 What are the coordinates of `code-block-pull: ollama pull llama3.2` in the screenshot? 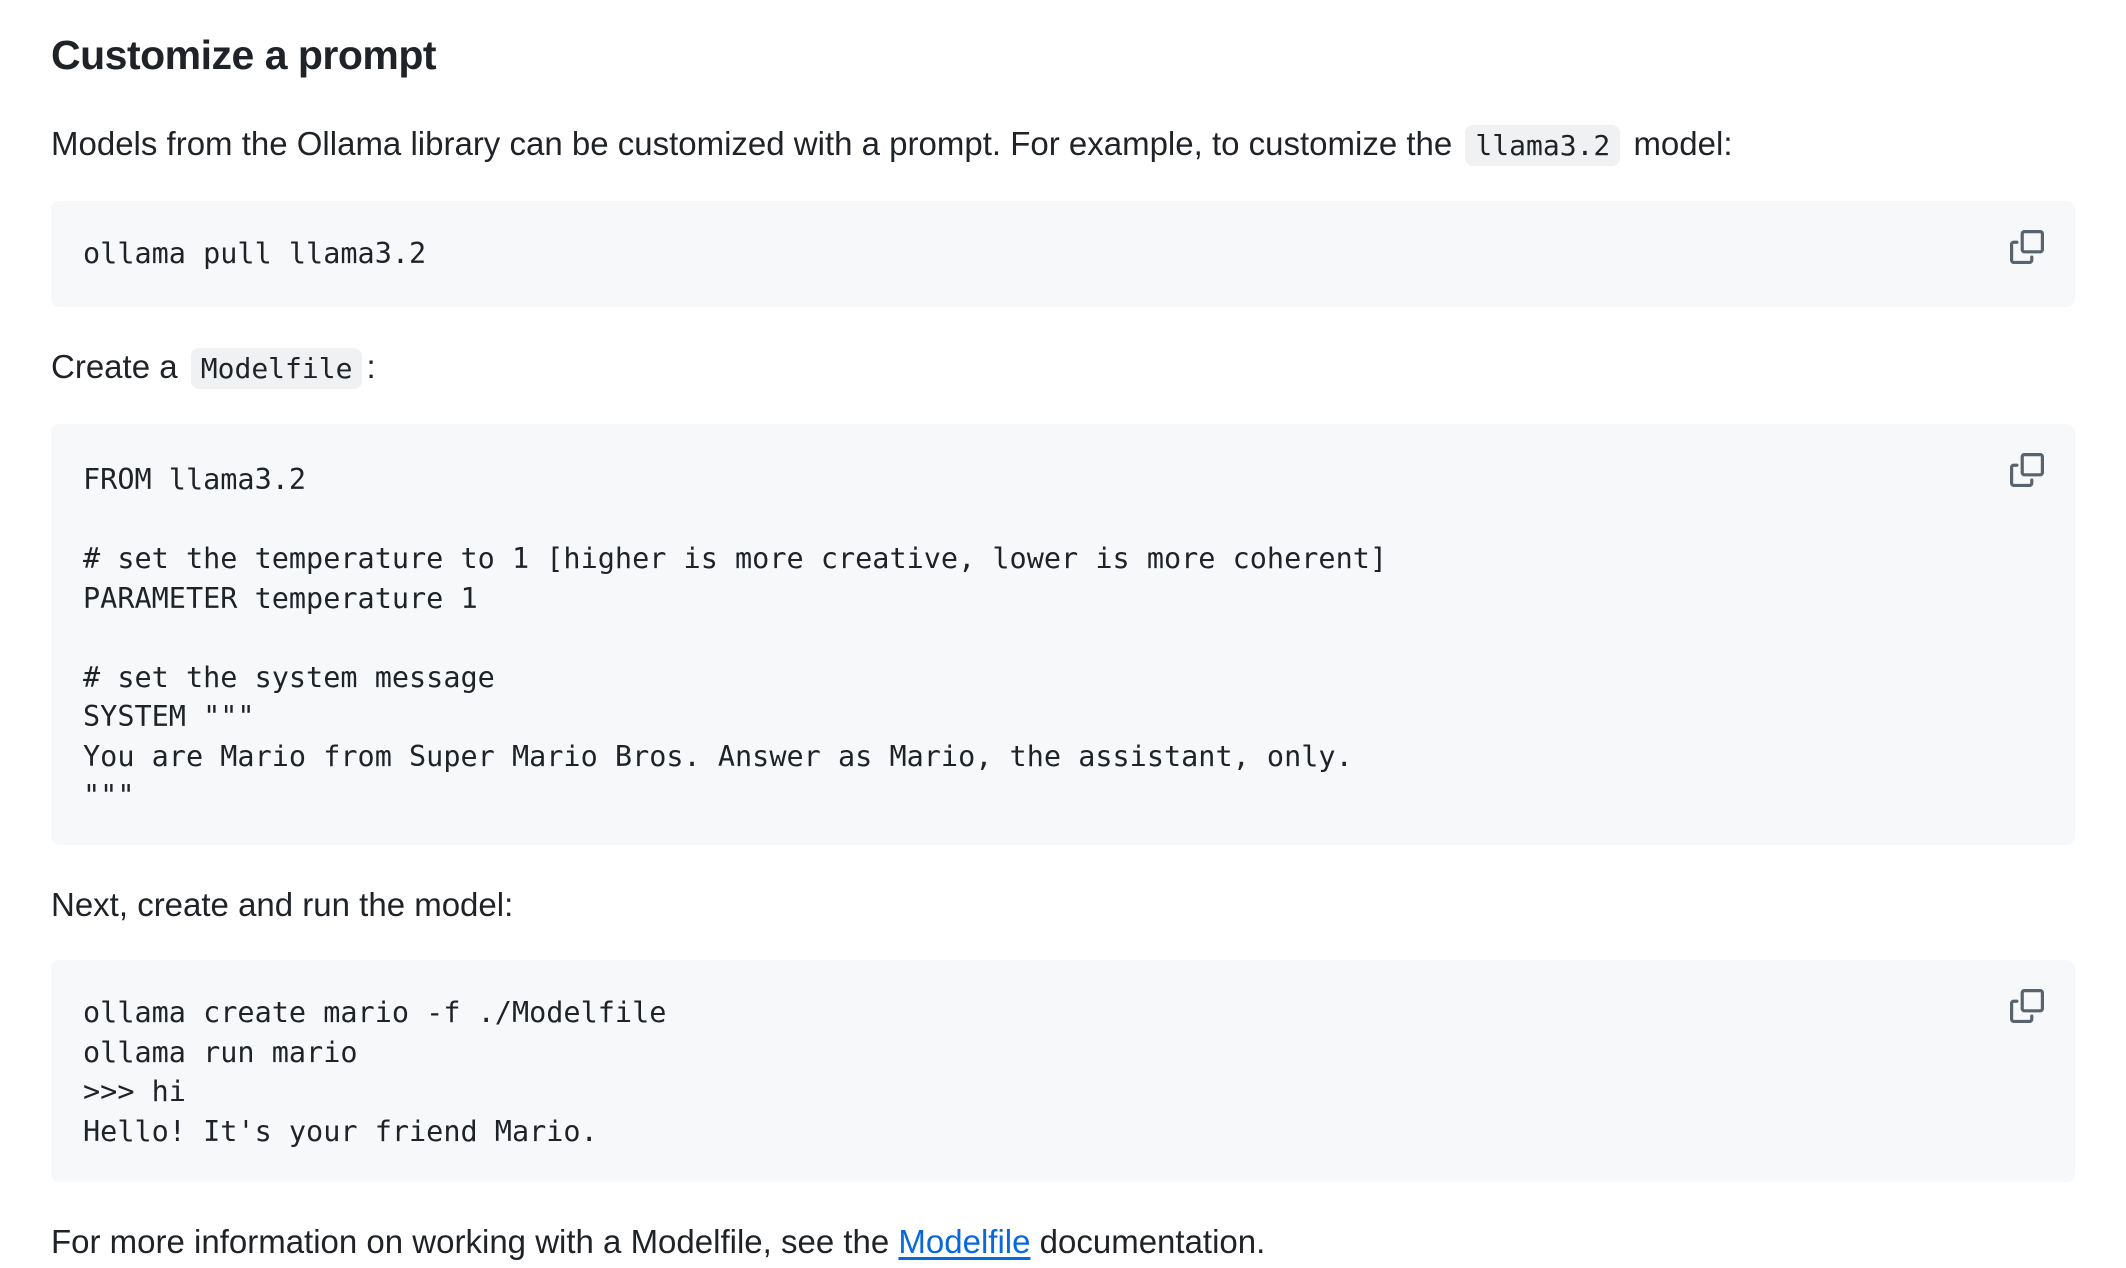 It's located at (1063, 254).